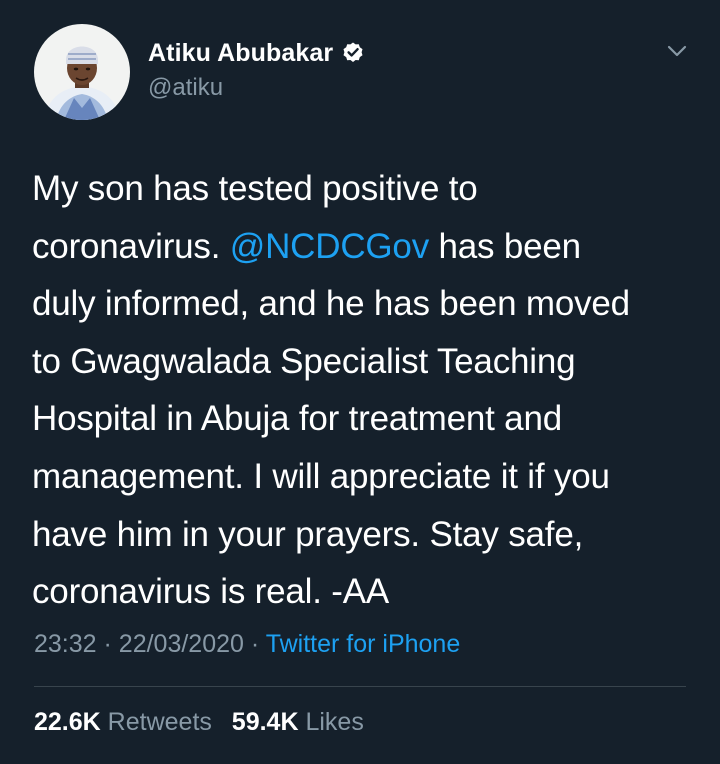  What do you see at coordinates (181, 644) in the screenshot?
I see `tweet-date: 22/03/2020` at bounding box center [181, 644].